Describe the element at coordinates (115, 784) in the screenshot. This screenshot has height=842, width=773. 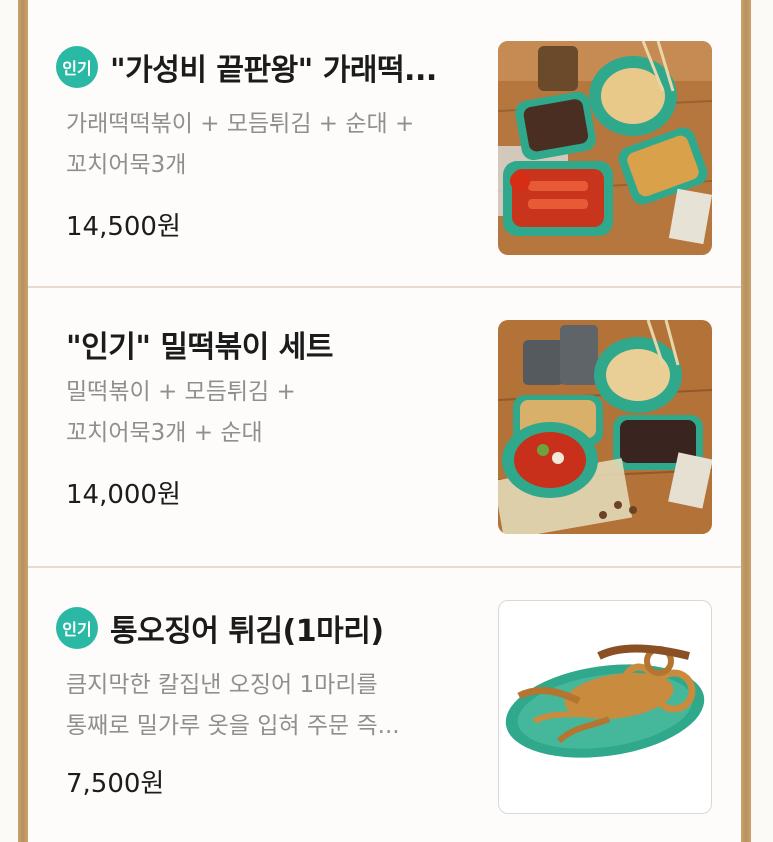
I see `menu-item-price: 7,500원` at that location.